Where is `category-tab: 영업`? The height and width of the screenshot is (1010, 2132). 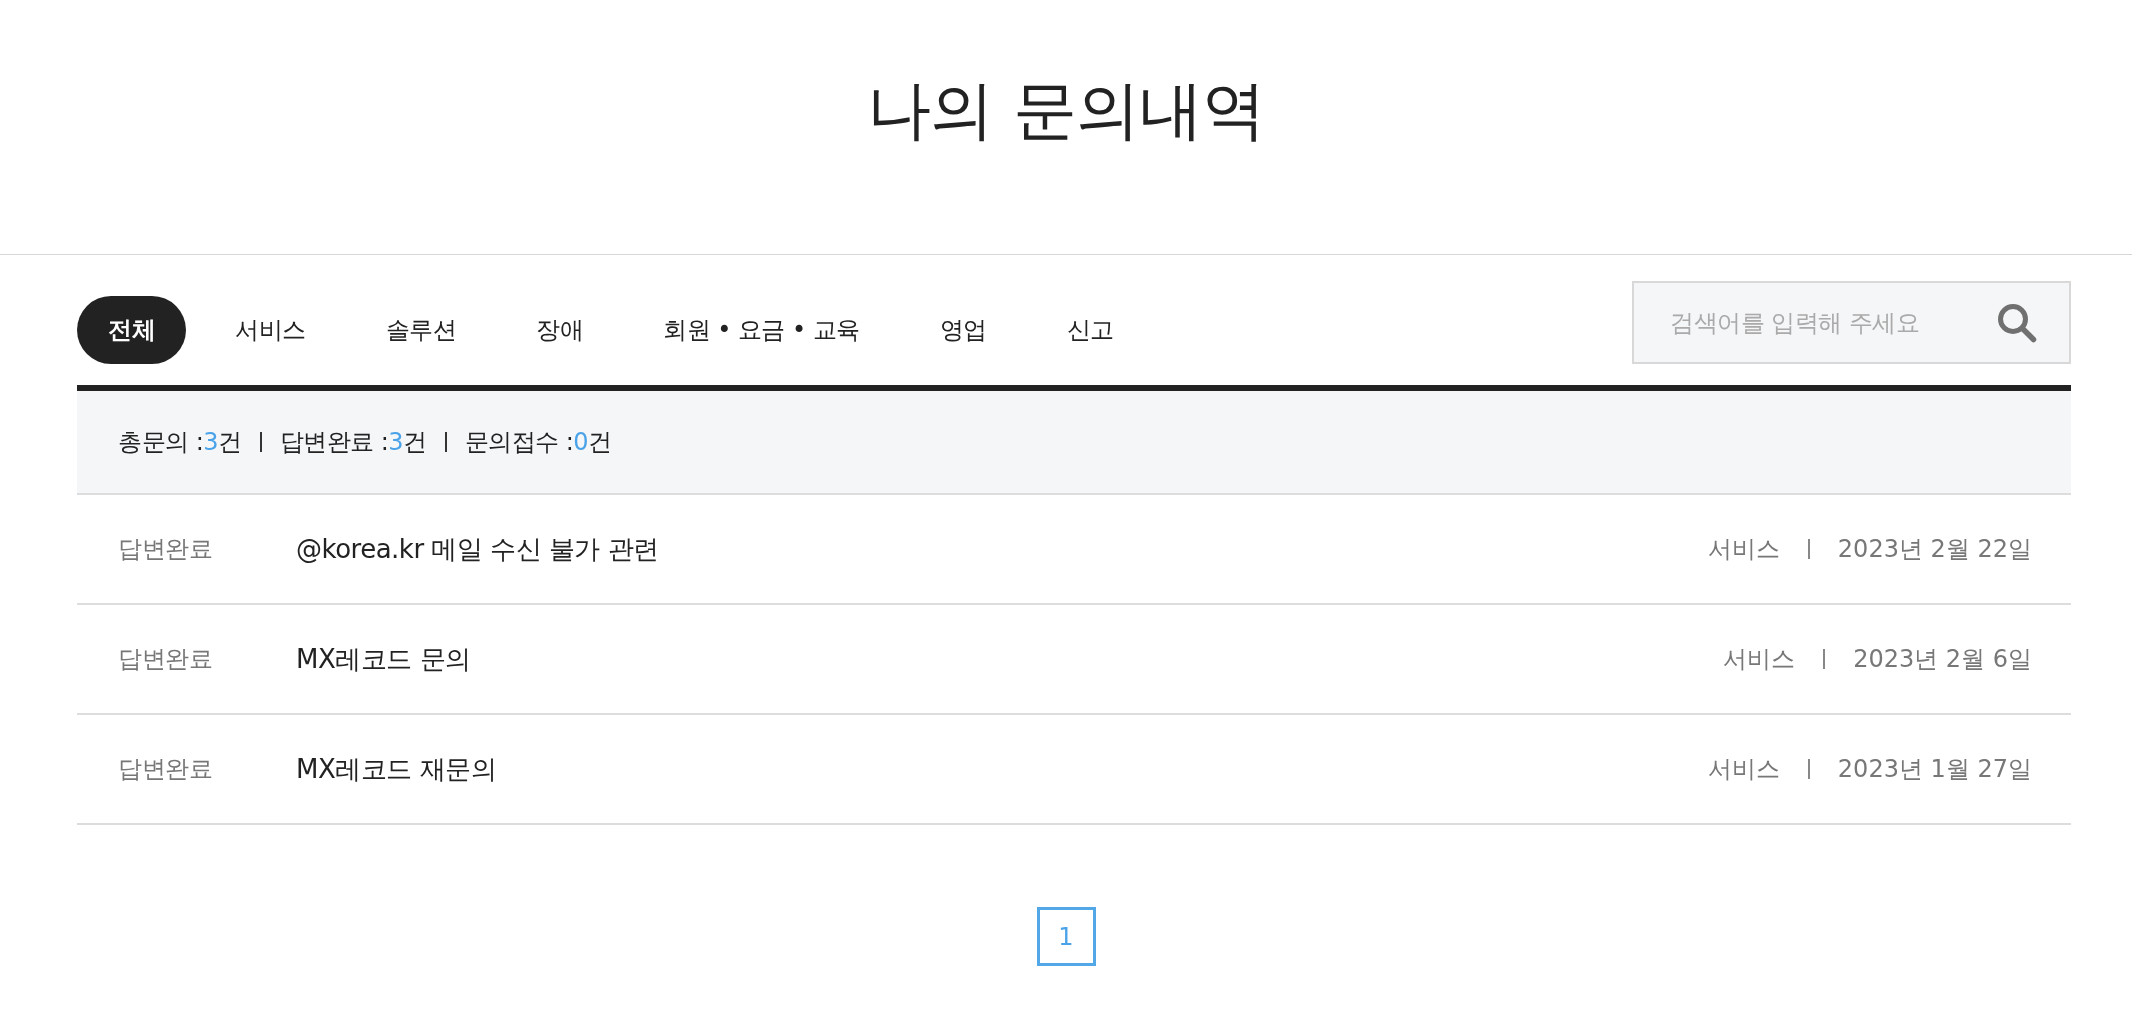
category-tab: 영업 is located at coordinates (963, 330).